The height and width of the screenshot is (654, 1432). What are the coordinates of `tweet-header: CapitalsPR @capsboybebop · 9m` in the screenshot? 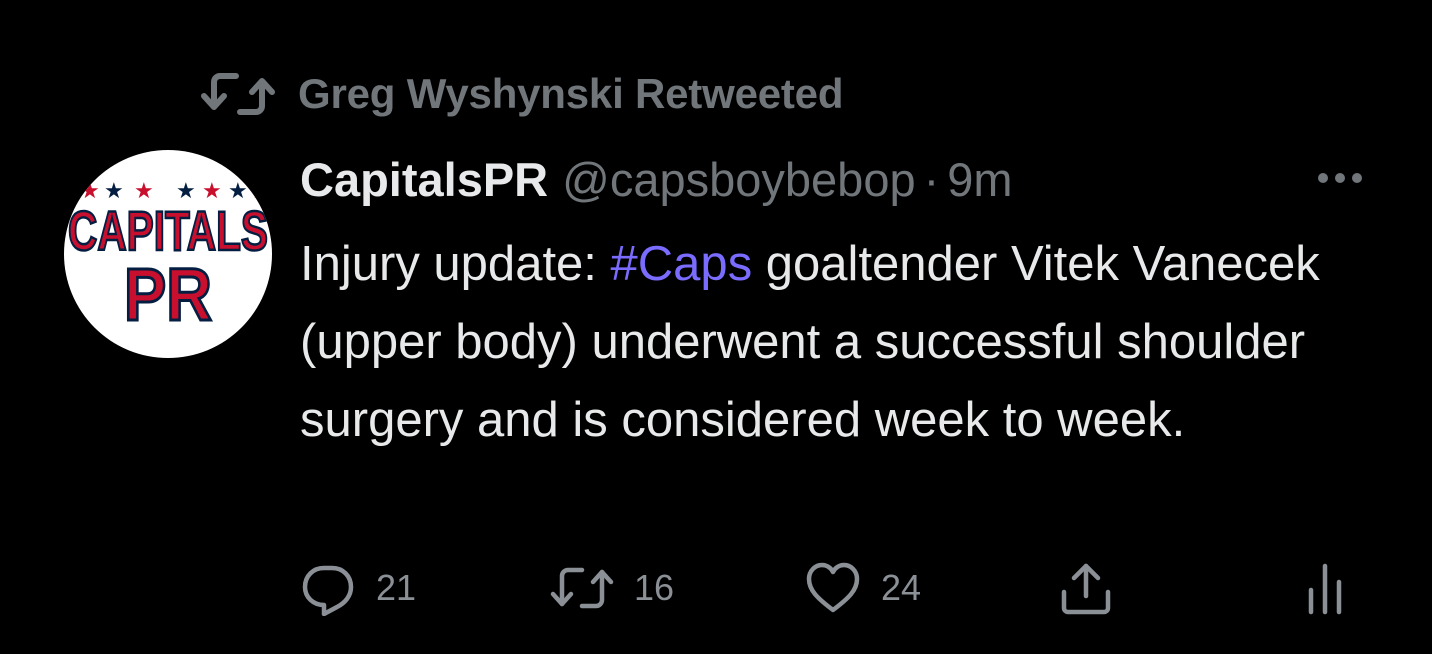 It's located at (656, 179).